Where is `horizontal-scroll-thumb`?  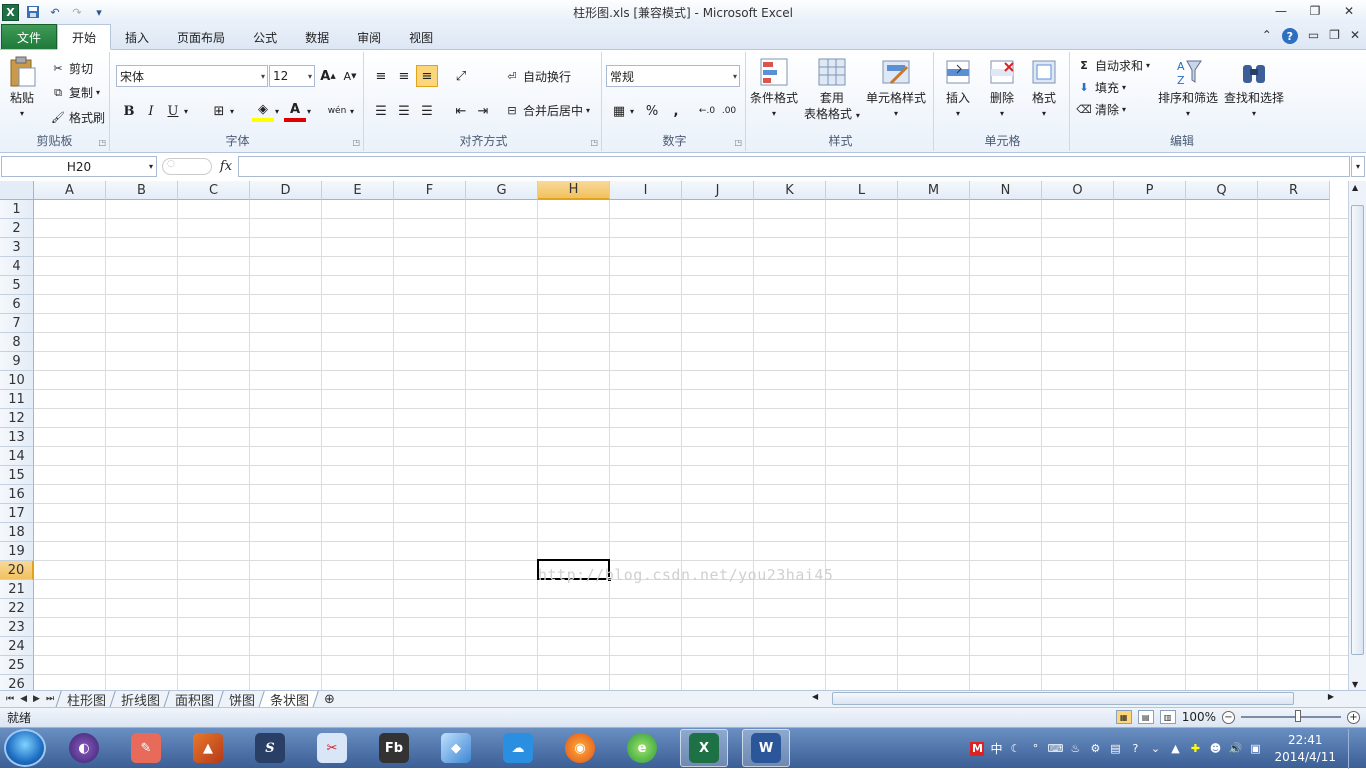 horizontal-scroll-thumb is located at coordinates (1063, 698).